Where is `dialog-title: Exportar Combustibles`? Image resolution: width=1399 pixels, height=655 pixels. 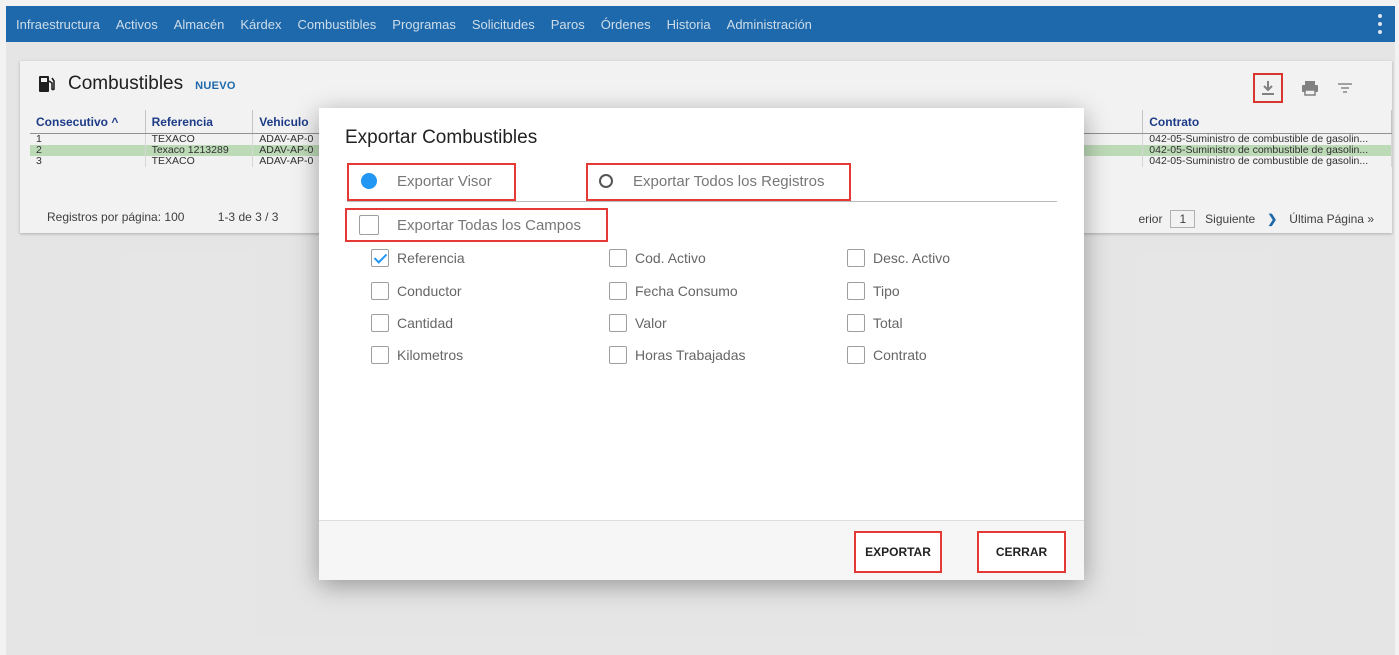 dialog-title: Exportar Combustibles is located at coordinates (441, 137).